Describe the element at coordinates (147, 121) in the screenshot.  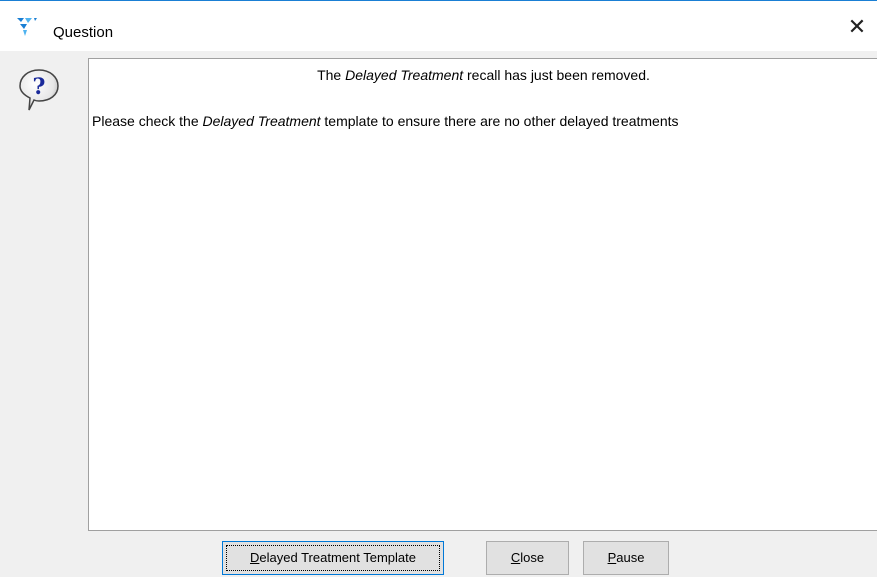
I see `message-line-2-prefix: Please check the` at that location.